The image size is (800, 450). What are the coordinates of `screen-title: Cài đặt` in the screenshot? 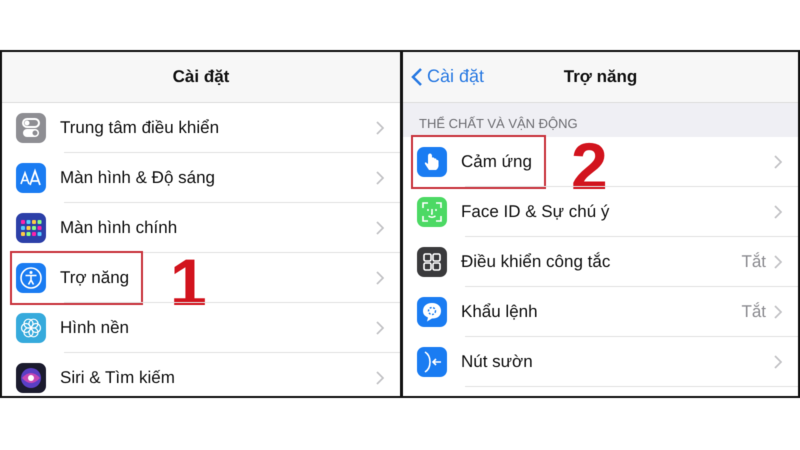 It's located at (201, 77).